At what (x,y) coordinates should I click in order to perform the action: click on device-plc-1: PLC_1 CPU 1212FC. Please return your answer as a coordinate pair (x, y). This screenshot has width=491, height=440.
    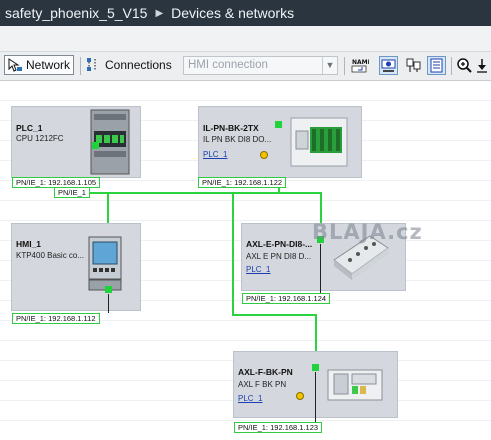
    Looking at the image, I should click on (76, 142).